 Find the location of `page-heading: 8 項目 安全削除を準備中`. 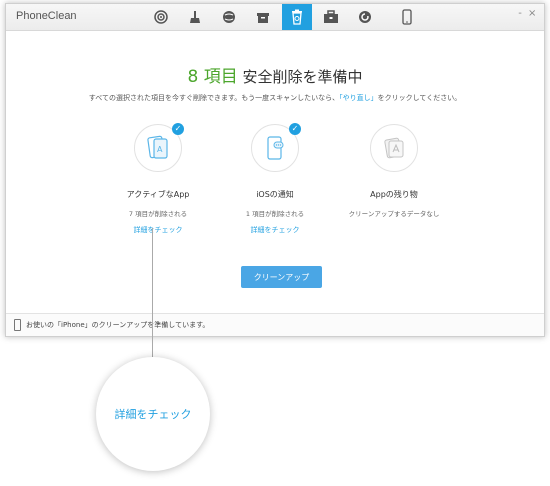

page-heading: 8 項目 安全削除を準備中 is located at coordinates (275, 74).